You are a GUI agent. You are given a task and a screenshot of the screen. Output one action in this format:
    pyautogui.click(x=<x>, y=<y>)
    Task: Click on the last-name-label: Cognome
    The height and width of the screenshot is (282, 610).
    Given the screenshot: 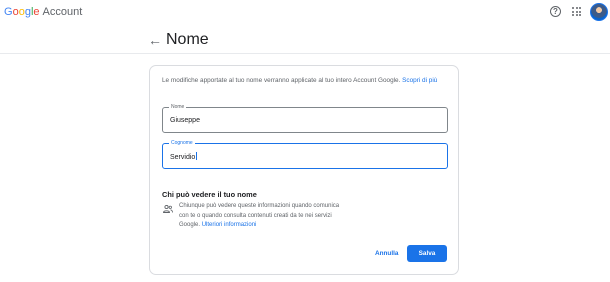 What is the action you would take?
    pyautogui.click(x=182, y=143)
    